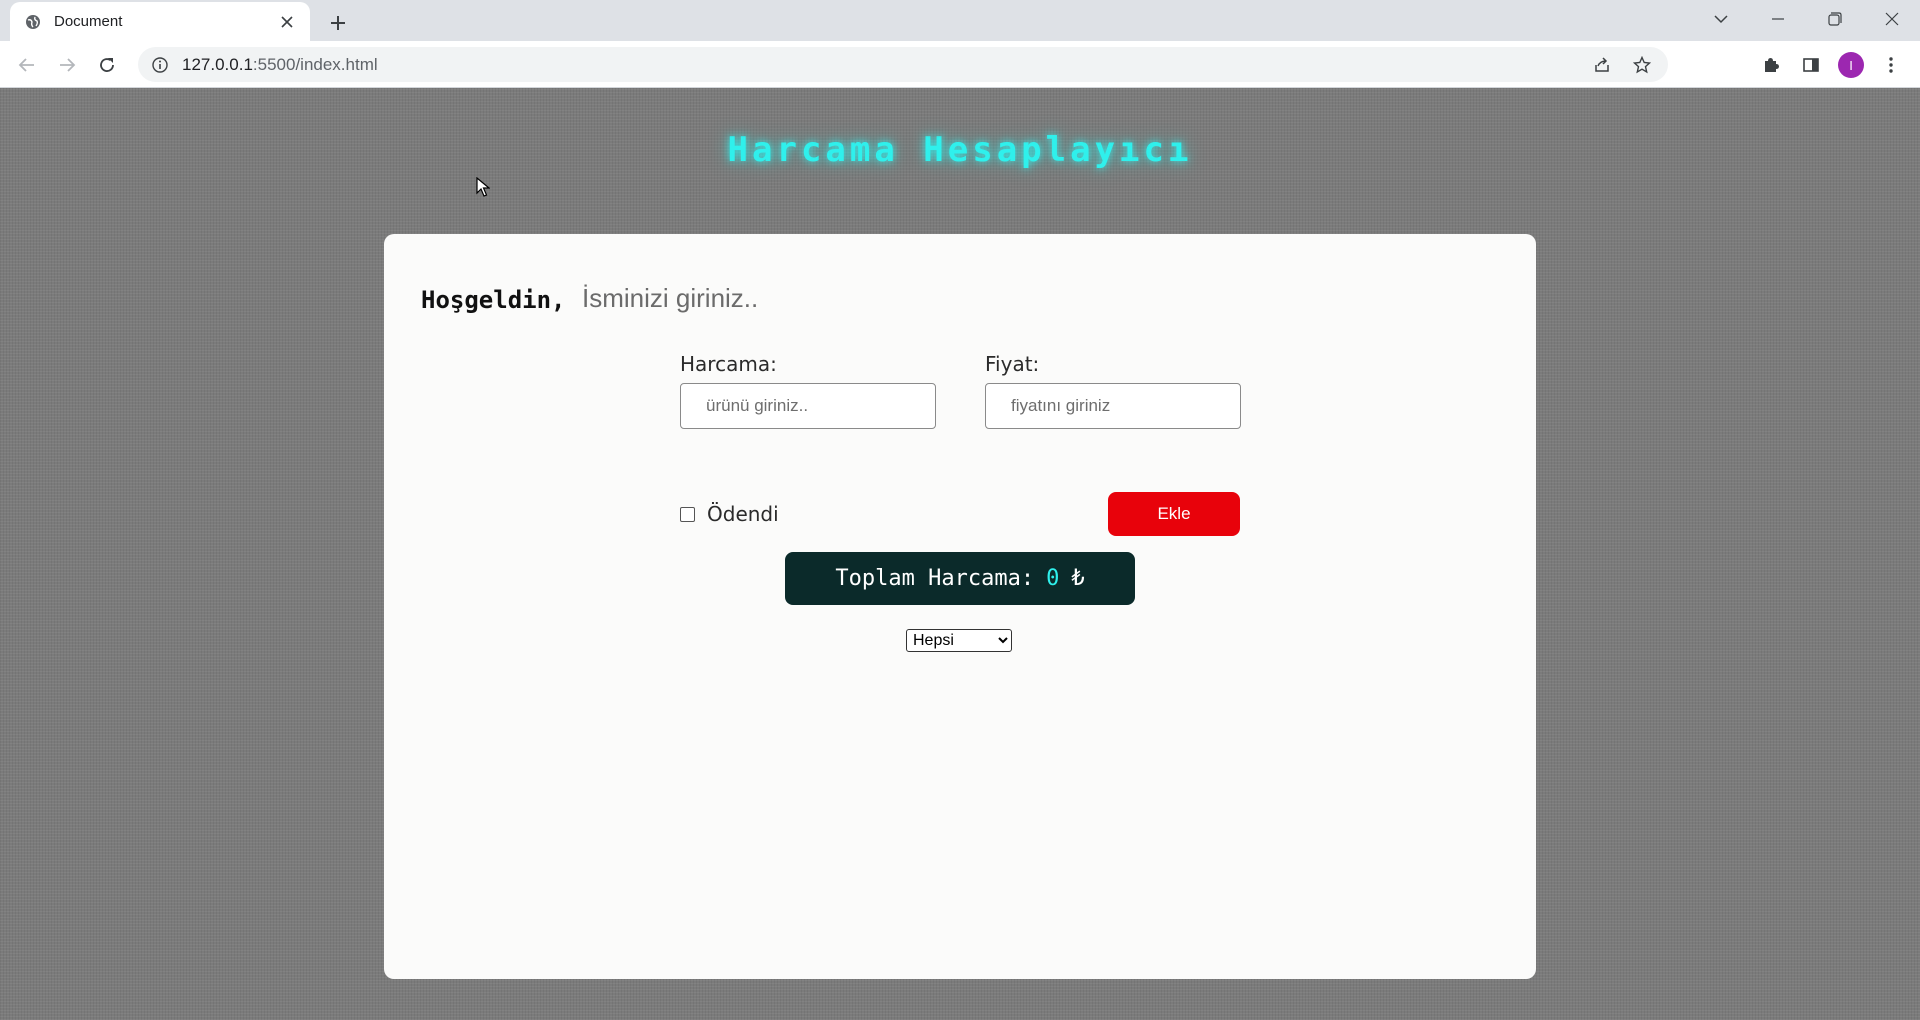 The width and height of the screenshot is (1920, 1020). What do you see at coordinates (1113, 406) in the screenshot?
I see `price-input` at bounding box center [1113, 406].